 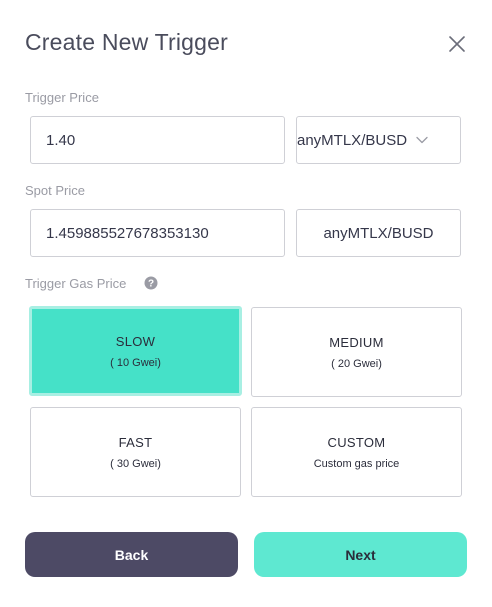 What do you see at coordinates (157, 140) in the screenshot?
I see `trigger-price-input` at bounding box center [157, 140].